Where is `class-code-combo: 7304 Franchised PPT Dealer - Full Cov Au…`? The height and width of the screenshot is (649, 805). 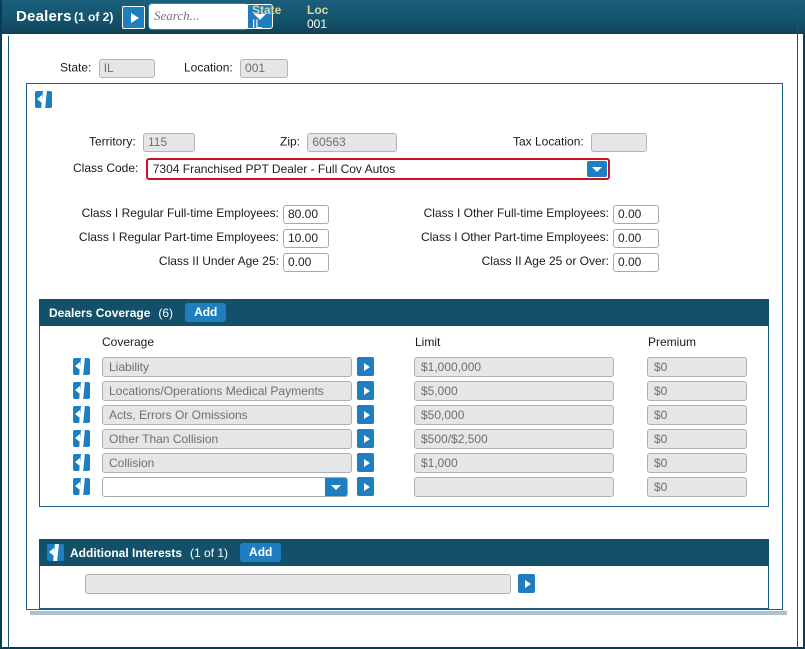
class-code-combo: 7304 Franchised PPT Dealer - Full Cov Au… is located at coordinates (377, 169).